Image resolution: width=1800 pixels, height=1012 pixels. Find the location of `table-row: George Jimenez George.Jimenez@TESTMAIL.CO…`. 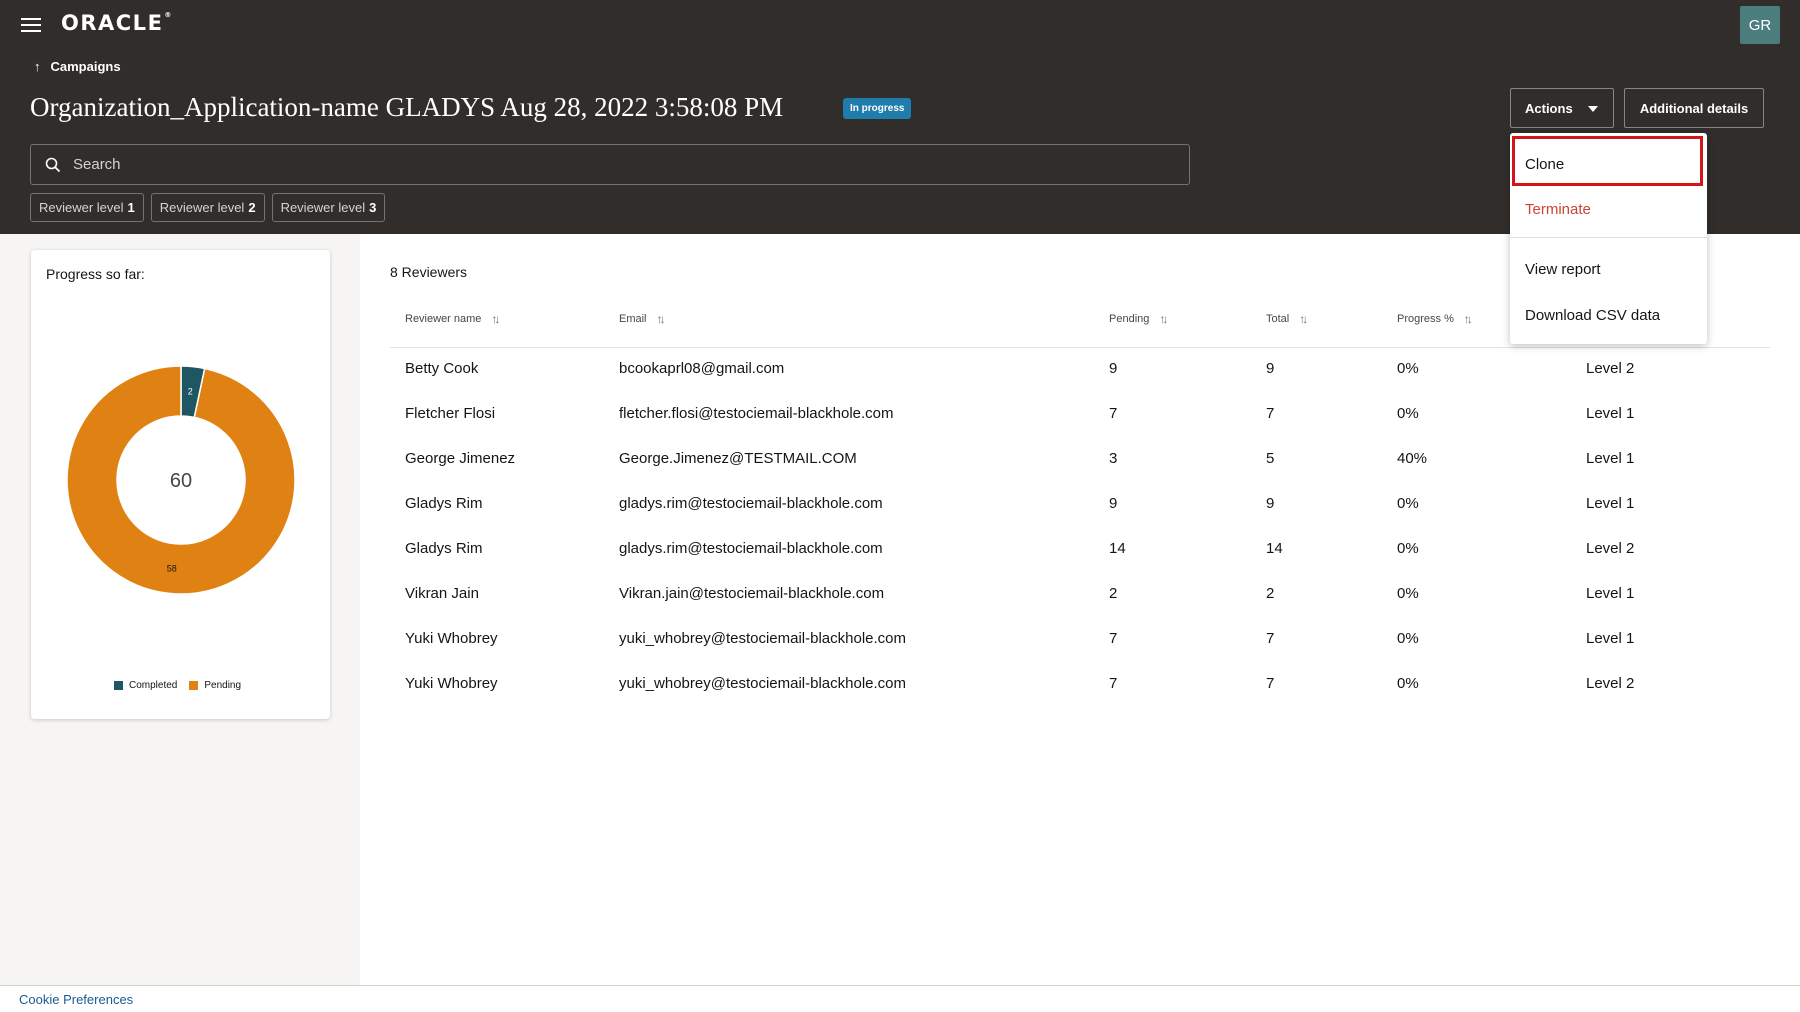

table-row: George Jimenez George.Jimenez@TESTMAIL.CO… is located at coordinates (1080, 472).